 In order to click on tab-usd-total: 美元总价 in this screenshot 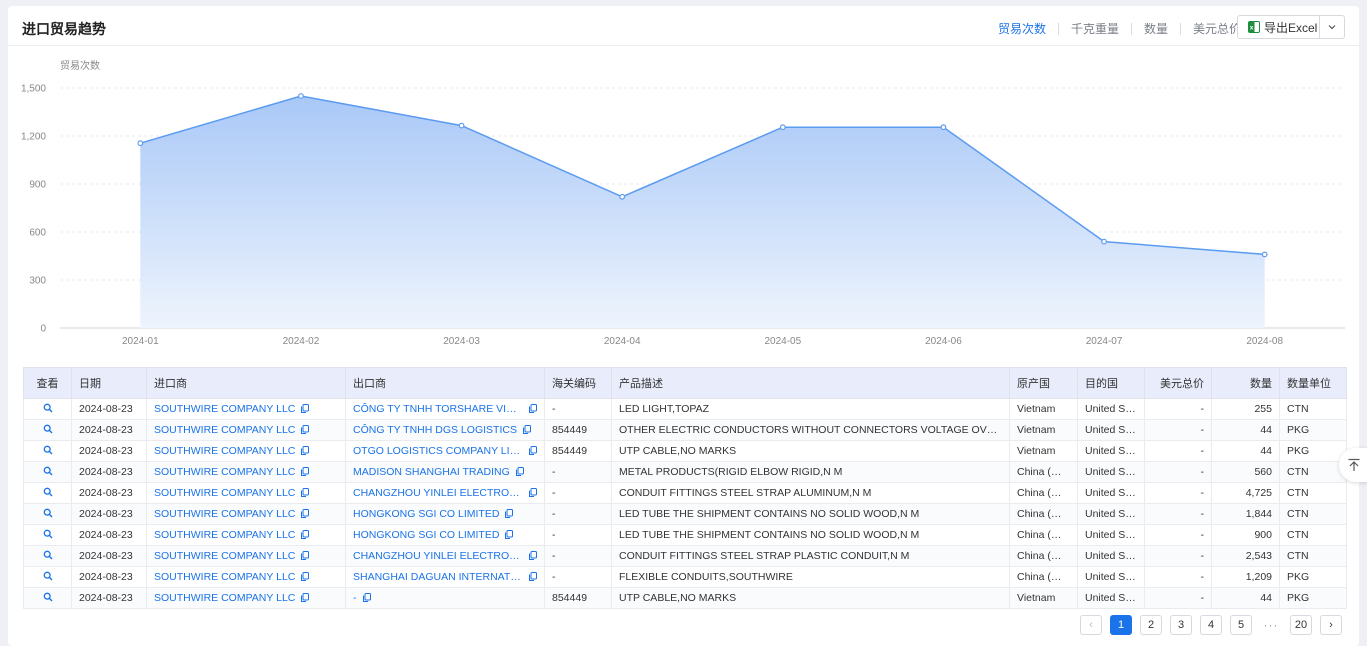, I will do `click(1217, 28)`.